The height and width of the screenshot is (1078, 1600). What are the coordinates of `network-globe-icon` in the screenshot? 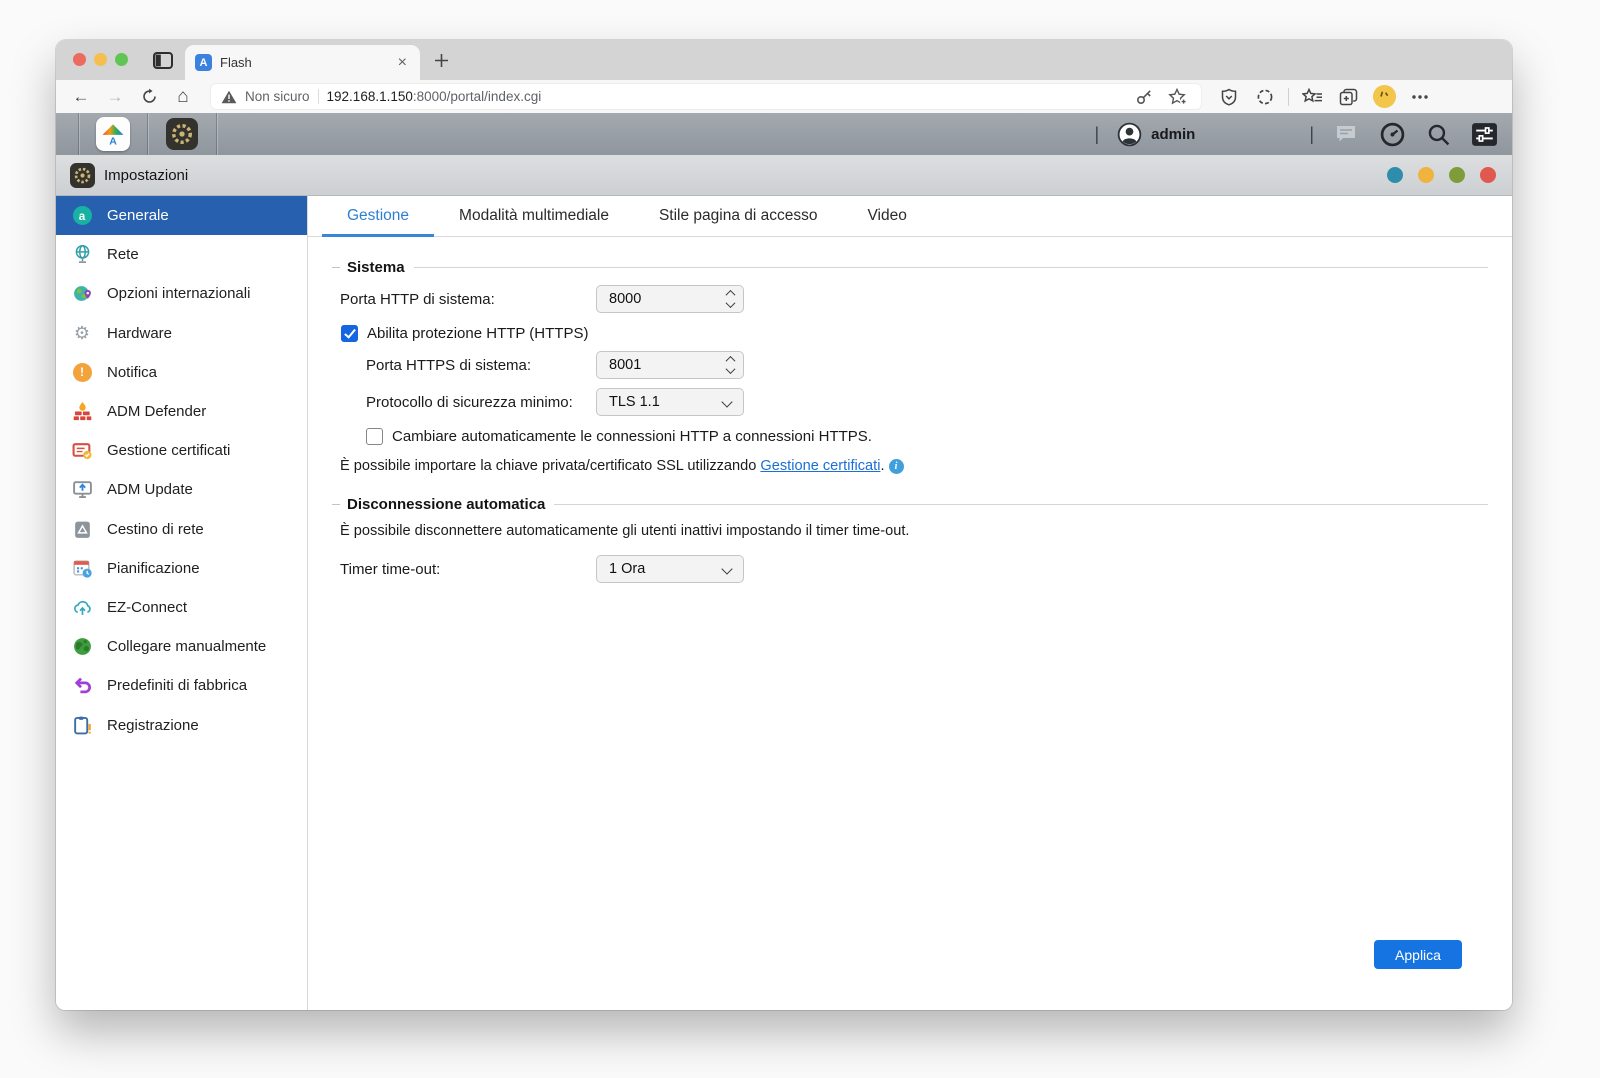 It's located at (82, 255).